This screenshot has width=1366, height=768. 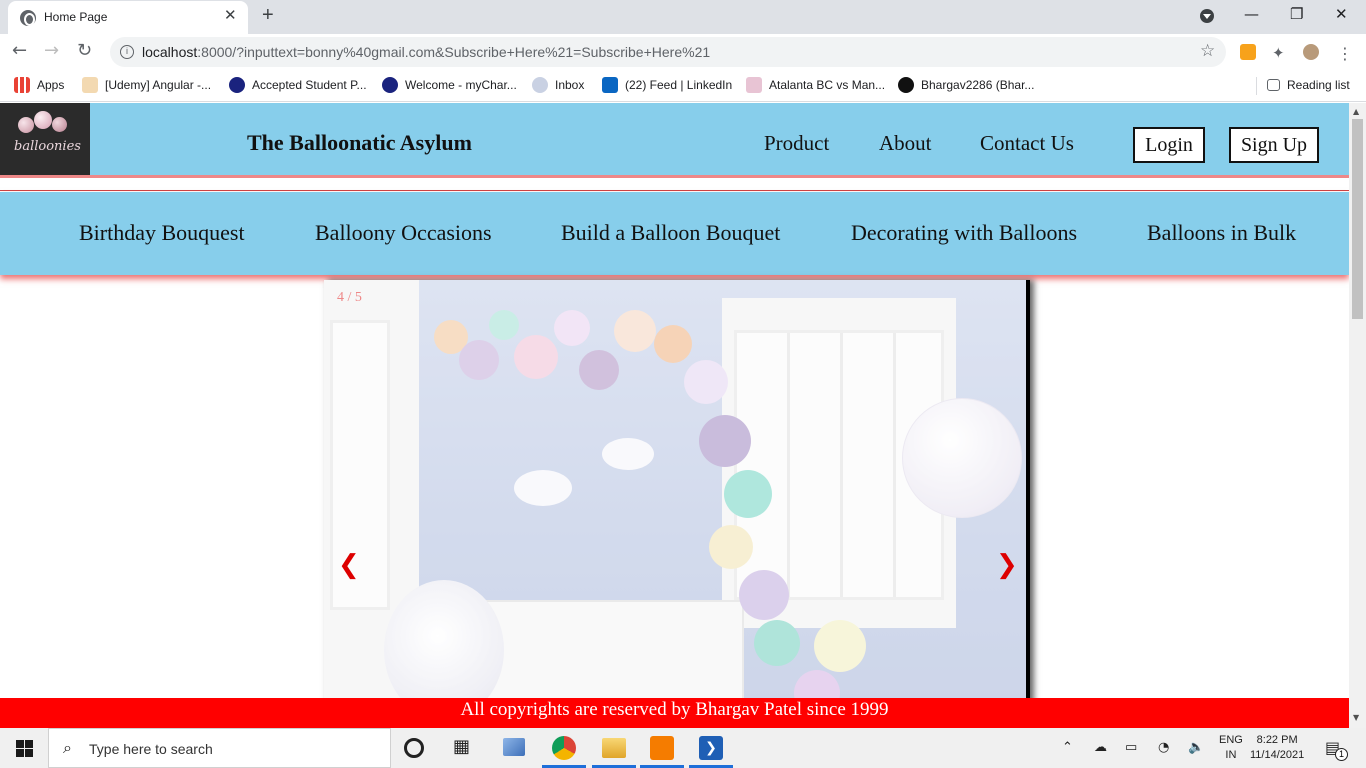 What do you see at coordinates (84, 50) in the screenshot?
I see `reload-icon: ↻` at bounding box center [84, 50].